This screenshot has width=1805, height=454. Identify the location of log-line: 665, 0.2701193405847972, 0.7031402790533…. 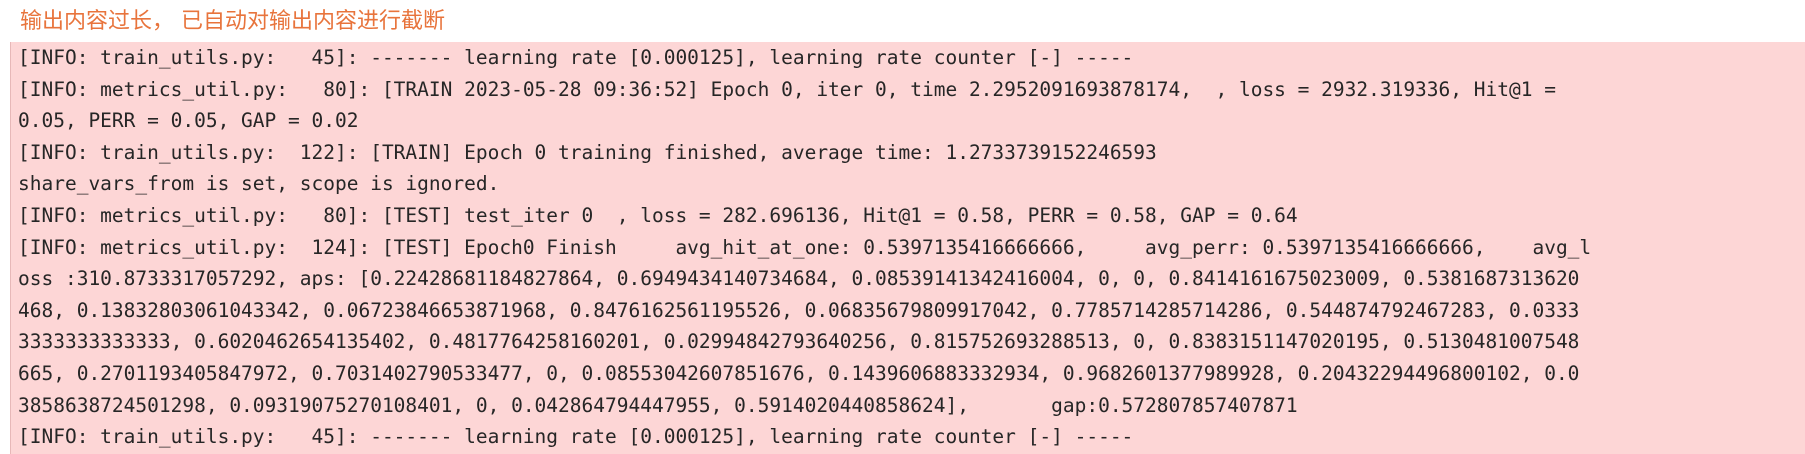
(799, 373).